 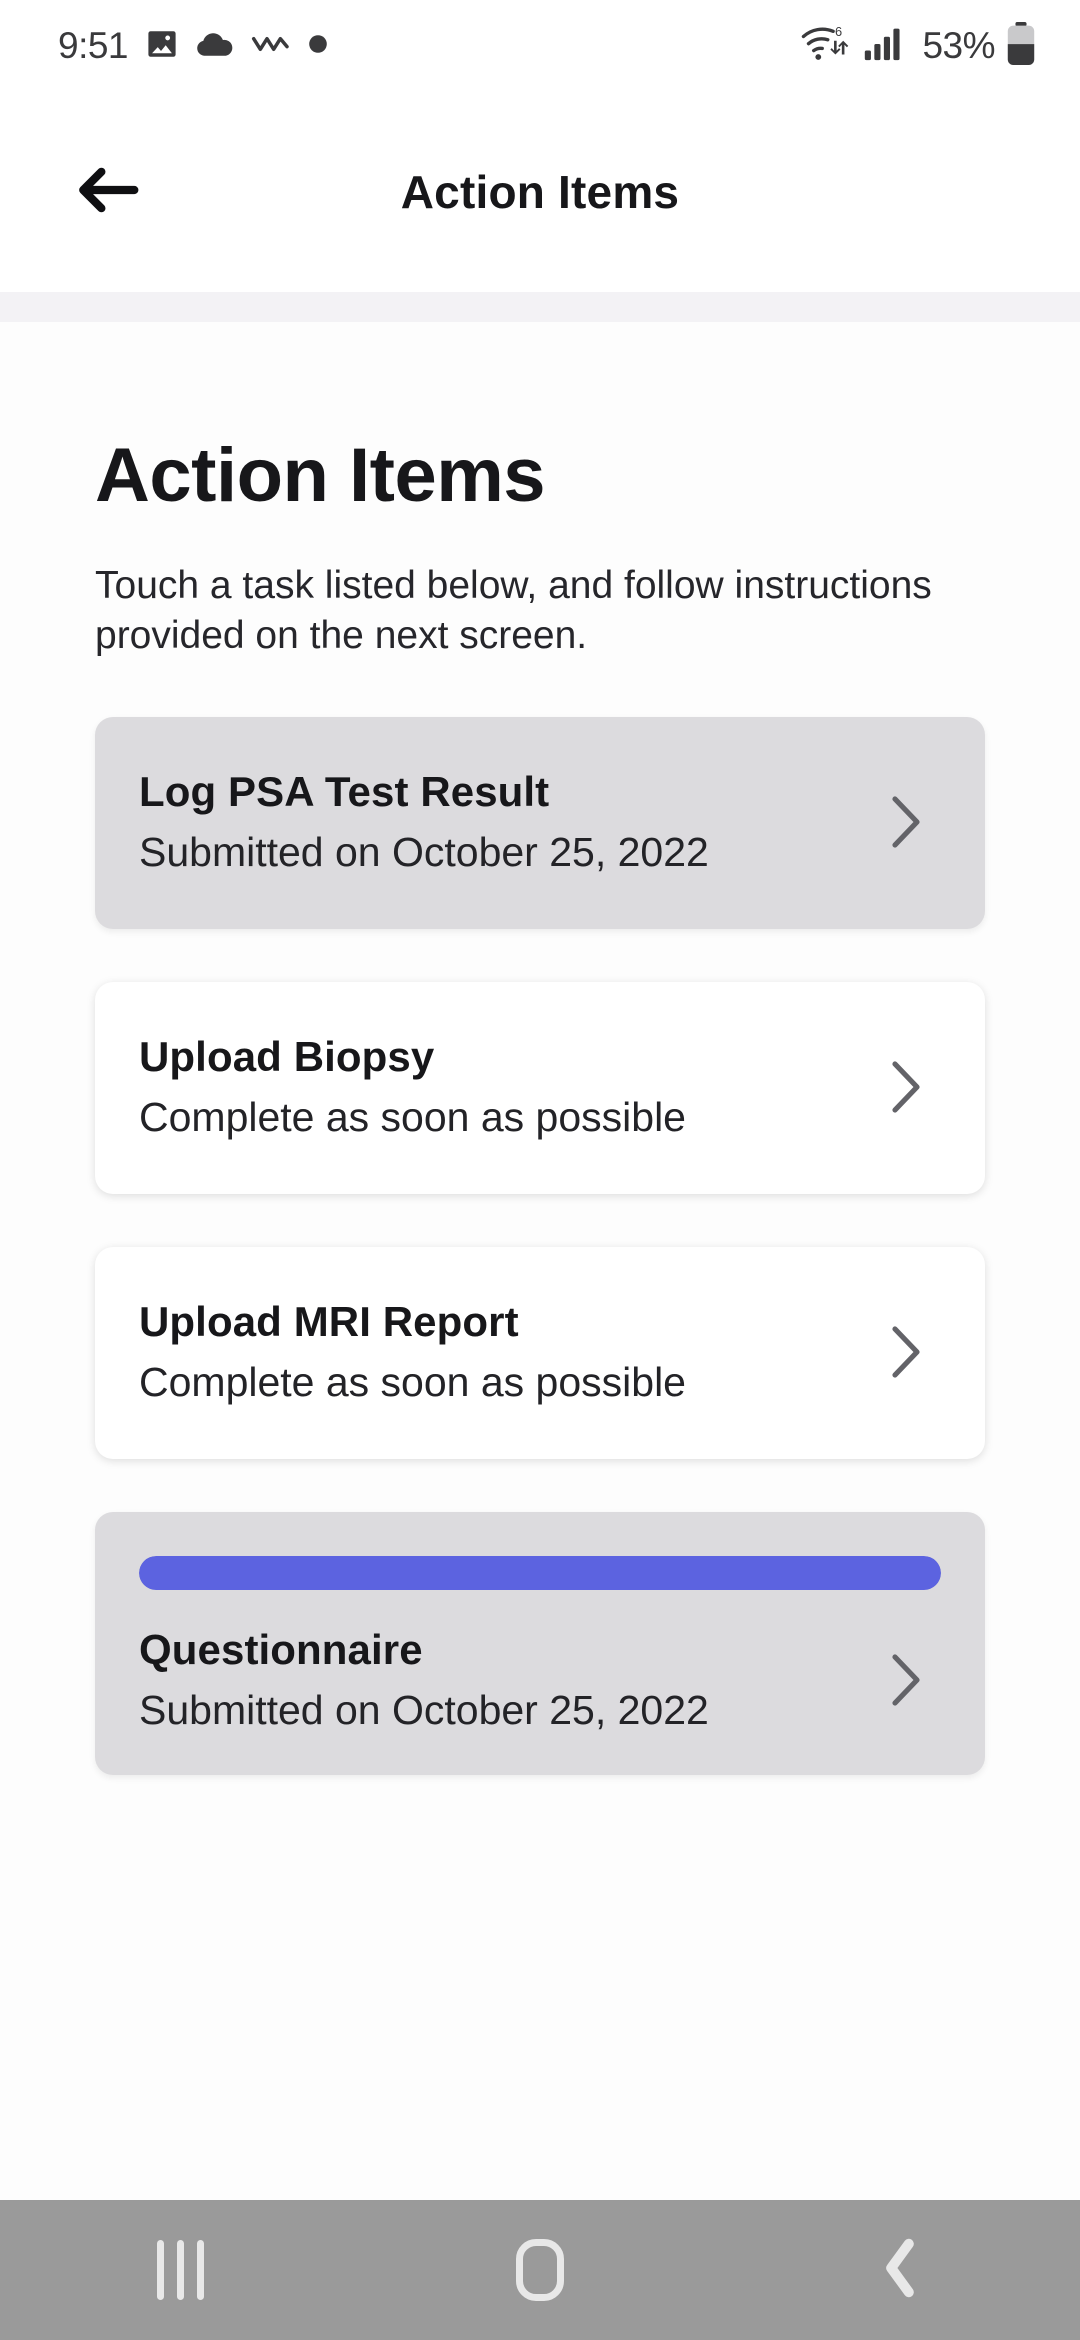 I want to click on nav-recents-button, so click(x=180, y=2270).